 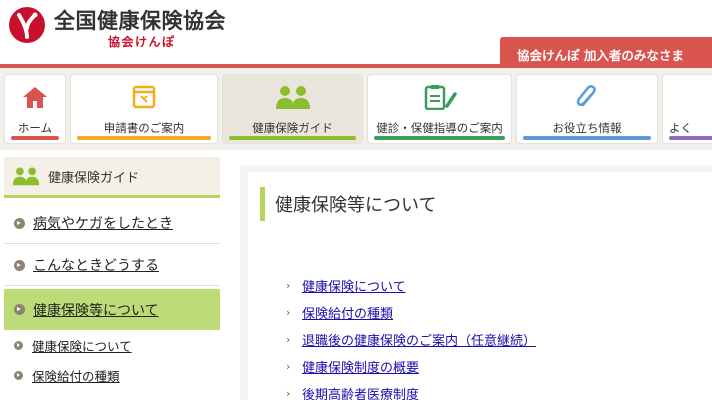 I want to click on nav-guide: 健康保険ガイド, so click(x=292, y=109).